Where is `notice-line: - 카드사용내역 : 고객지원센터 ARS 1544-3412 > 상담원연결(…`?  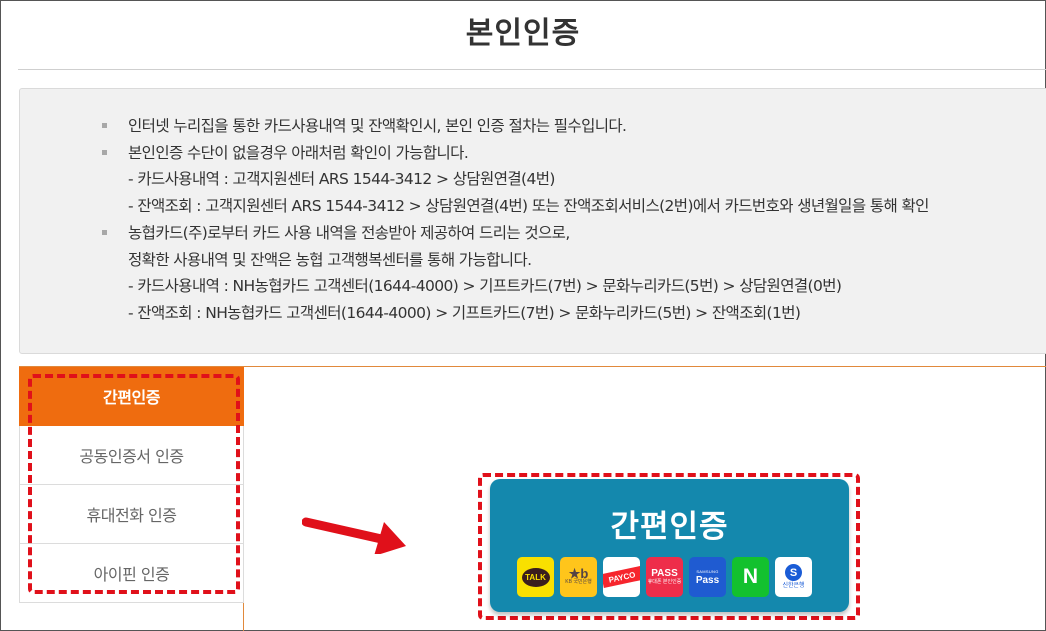 notice-line: - 카드사용내역 : 고객지원센터 ARS 1544-3412 > 상담원연결(… is located at coordinates (341, 179).